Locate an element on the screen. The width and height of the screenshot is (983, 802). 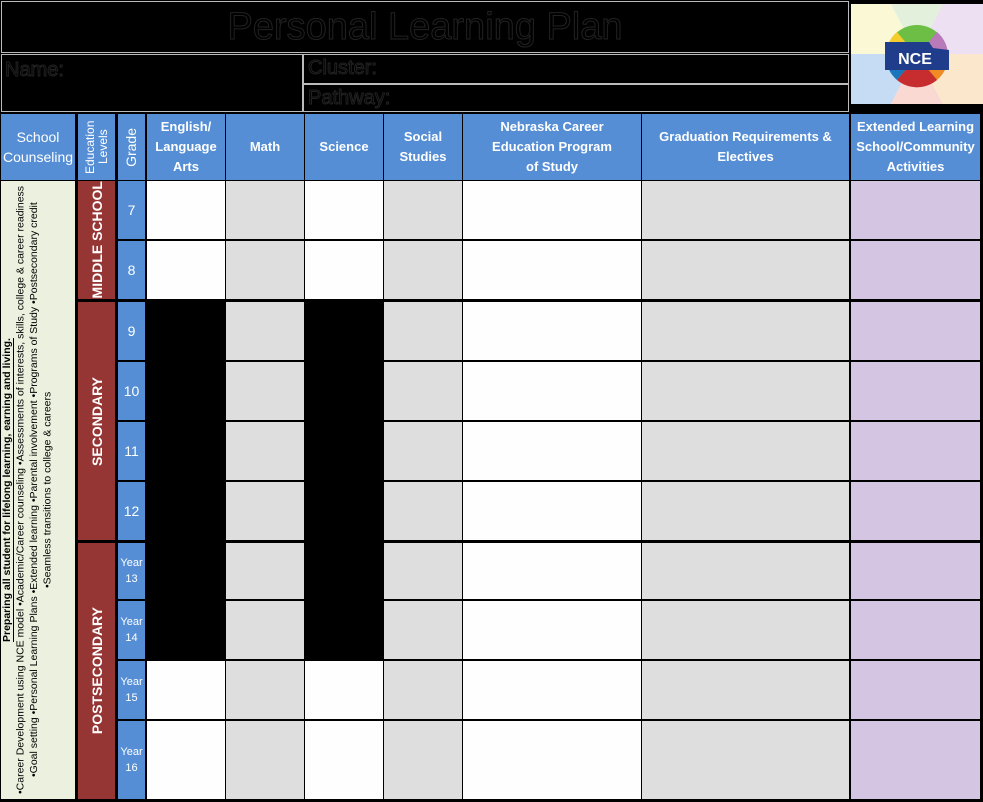
level-secondary-label: SECONDARY is located at coordinates (96, 421).